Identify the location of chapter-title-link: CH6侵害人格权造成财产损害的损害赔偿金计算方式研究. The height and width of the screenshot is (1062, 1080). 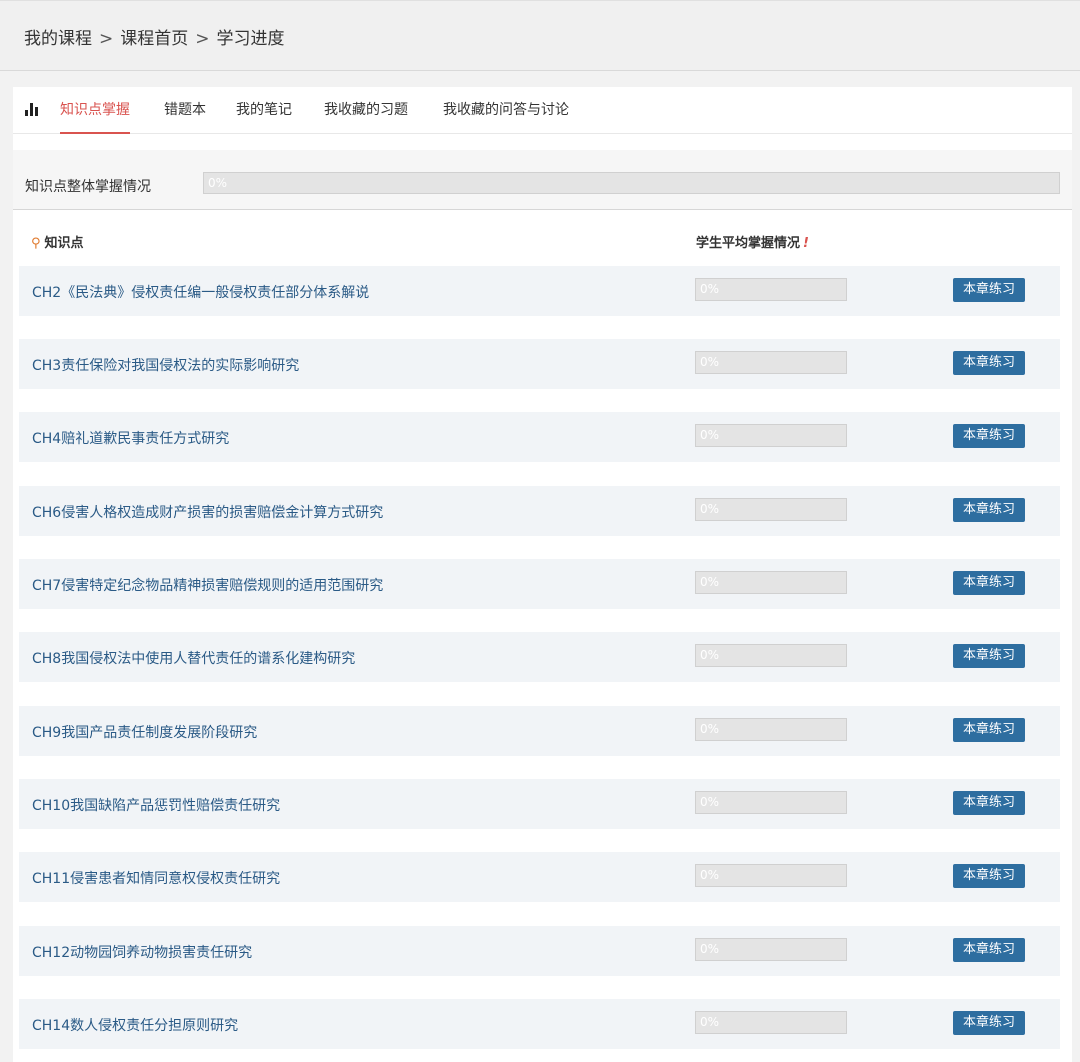
(207, 512).